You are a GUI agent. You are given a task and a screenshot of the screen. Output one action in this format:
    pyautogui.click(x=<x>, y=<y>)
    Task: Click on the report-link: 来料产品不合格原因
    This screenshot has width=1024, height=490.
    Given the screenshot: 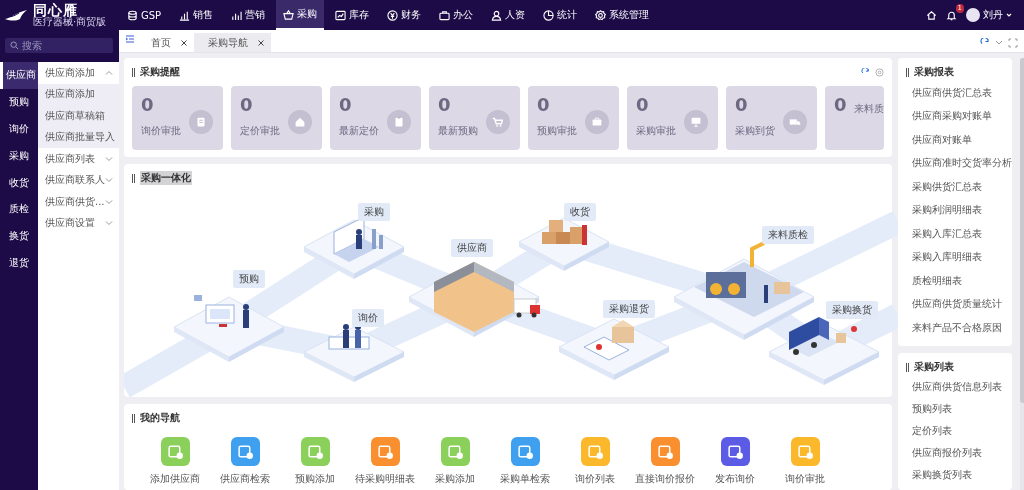 What is the action you would take?
    pyautogui.click(x=959, y=328)
    